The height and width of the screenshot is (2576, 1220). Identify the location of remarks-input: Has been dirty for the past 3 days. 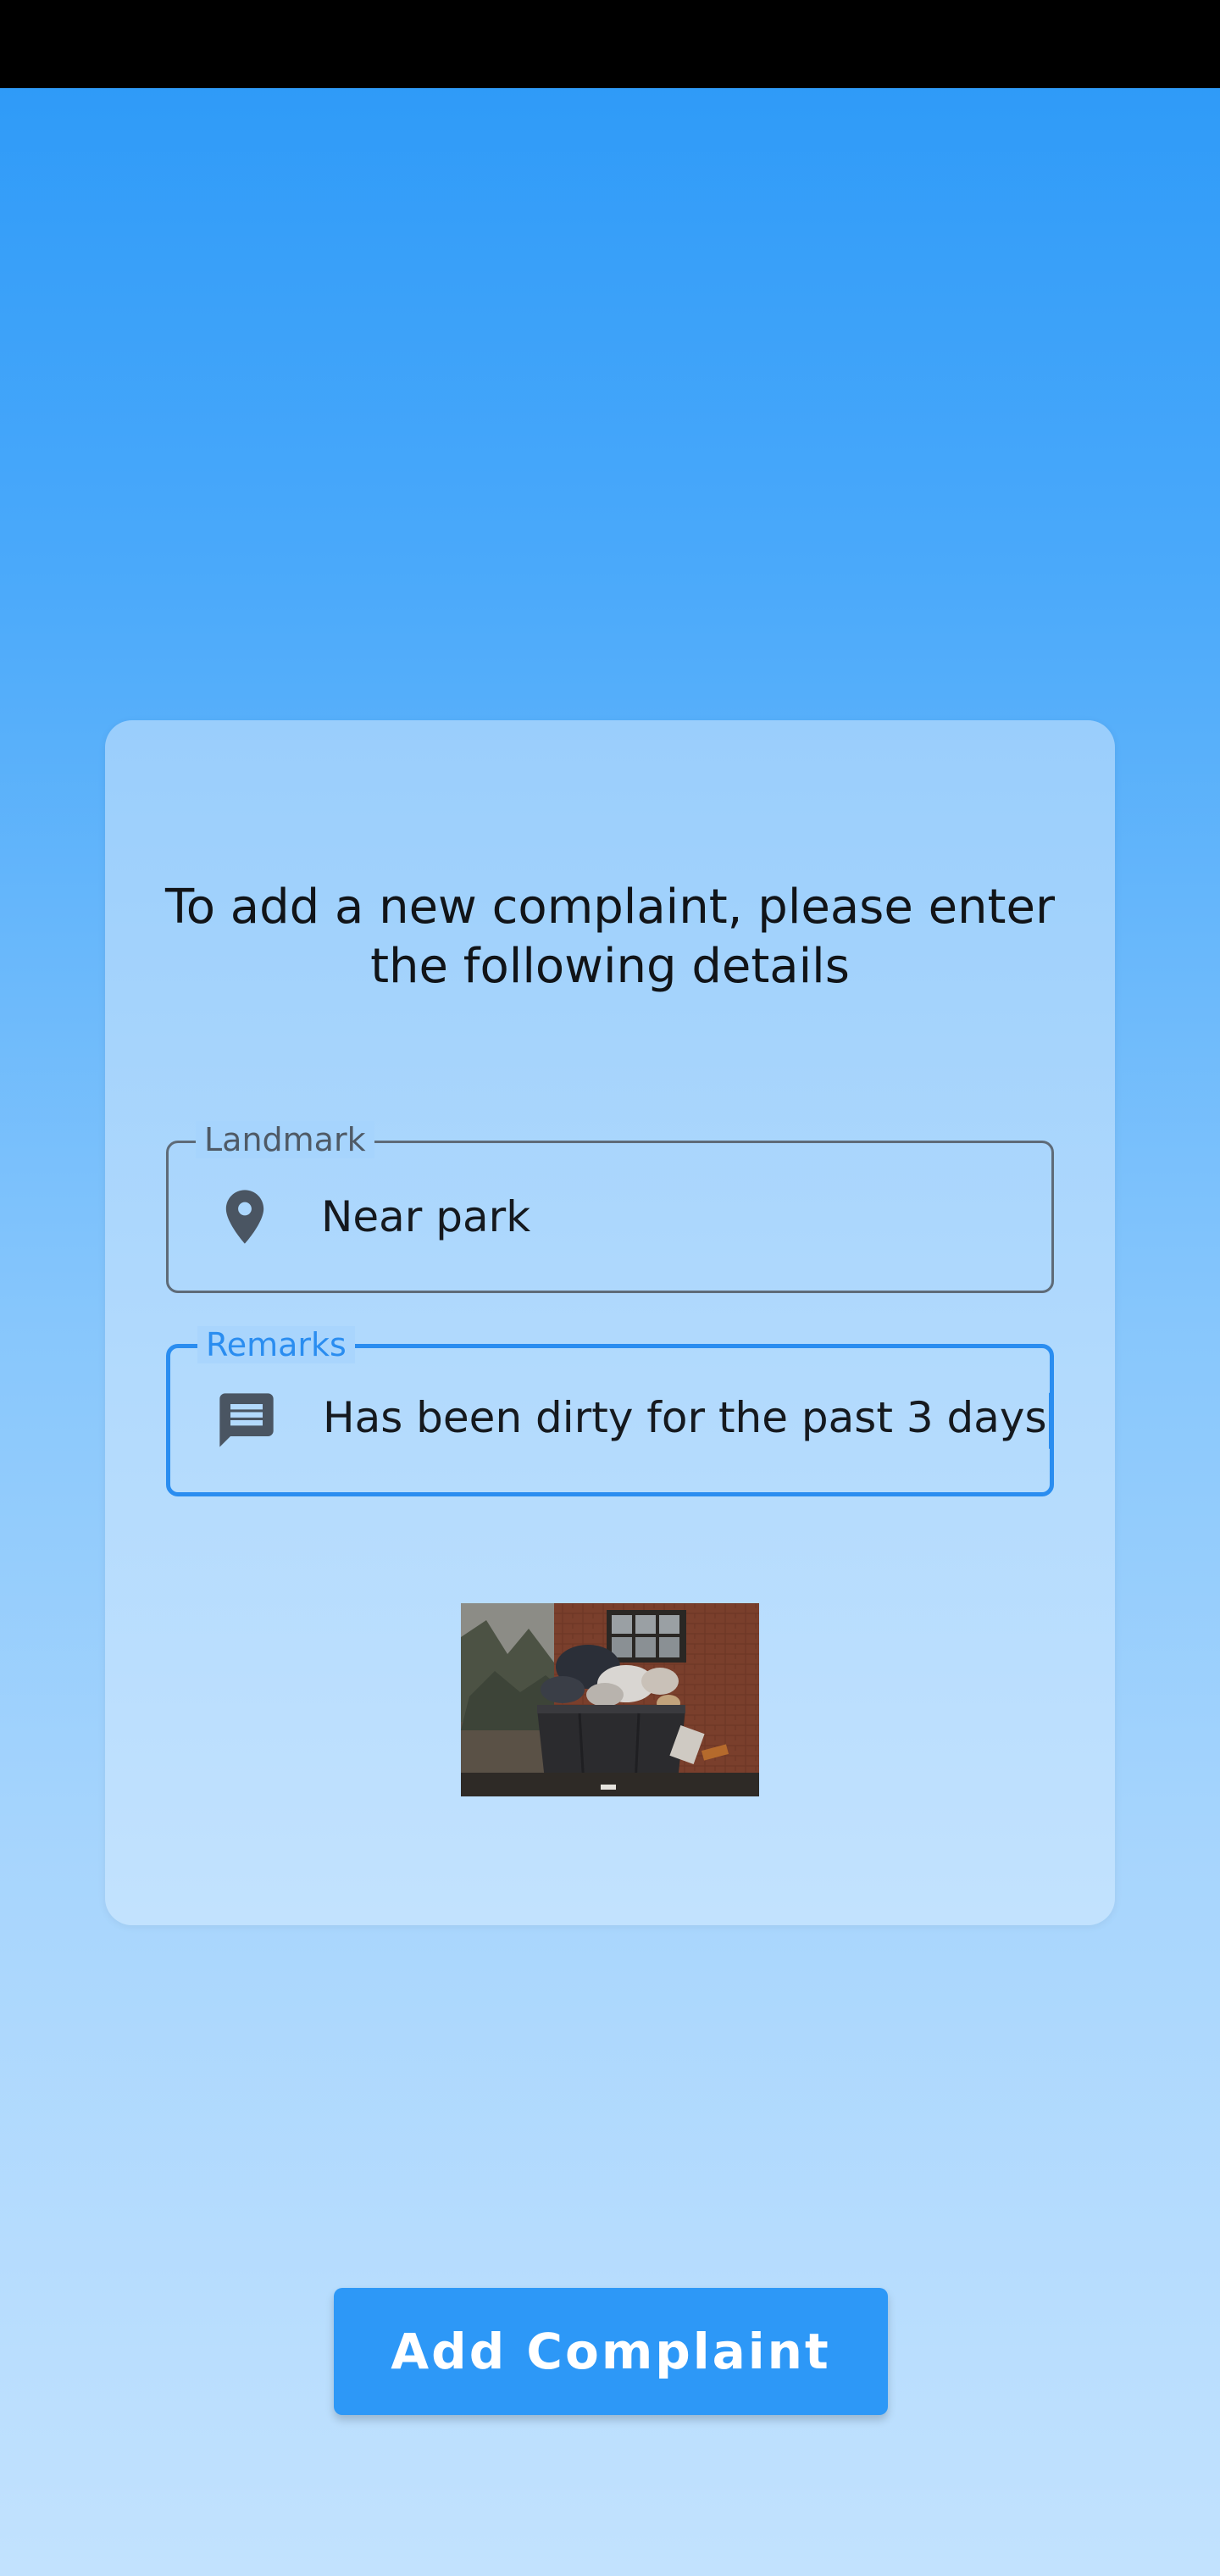
(687, 1420).